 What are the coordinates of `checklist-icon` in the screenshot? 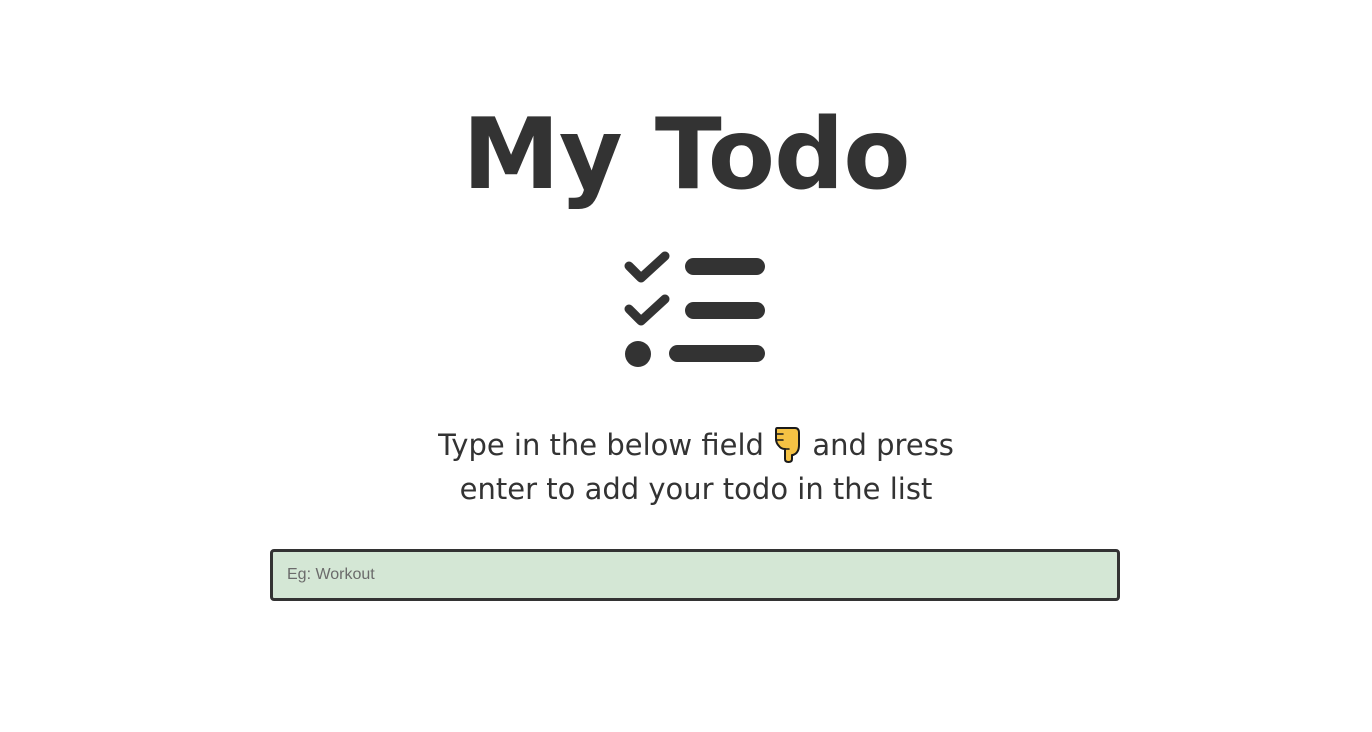 It's located at (694, 309).